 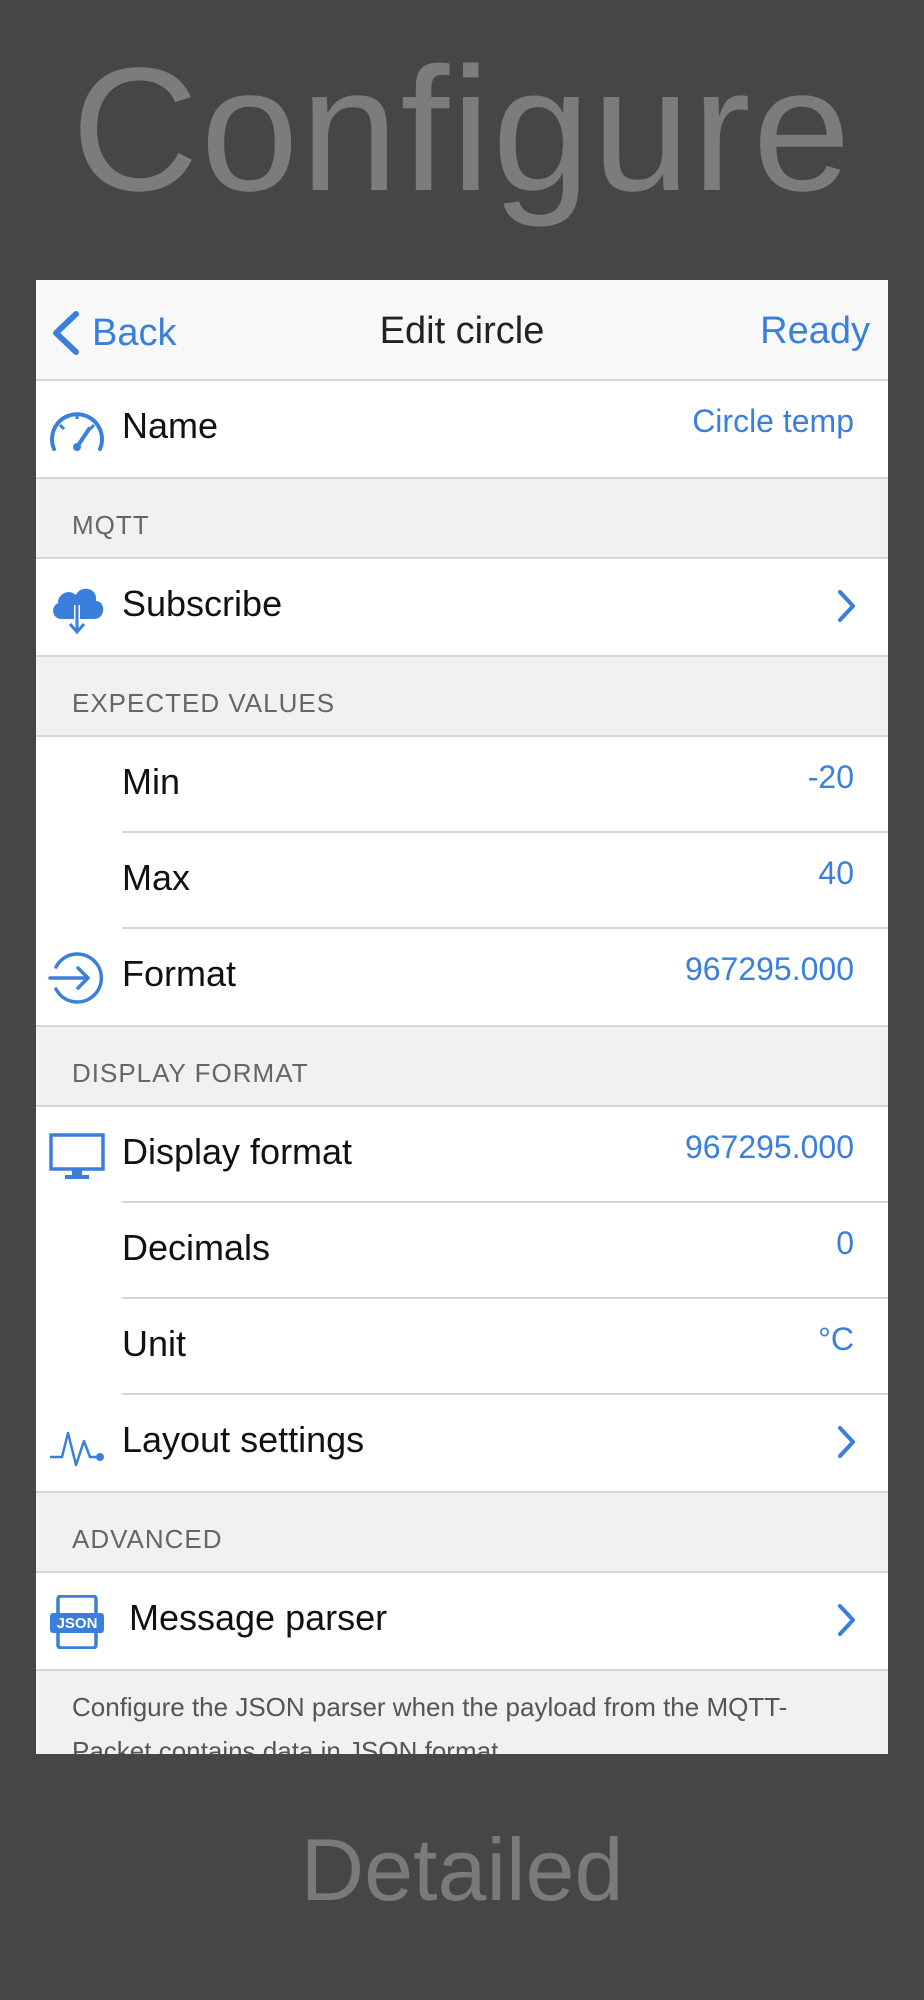 I want to click on unit-row: Unit °C, so click(x=462, y=1347).